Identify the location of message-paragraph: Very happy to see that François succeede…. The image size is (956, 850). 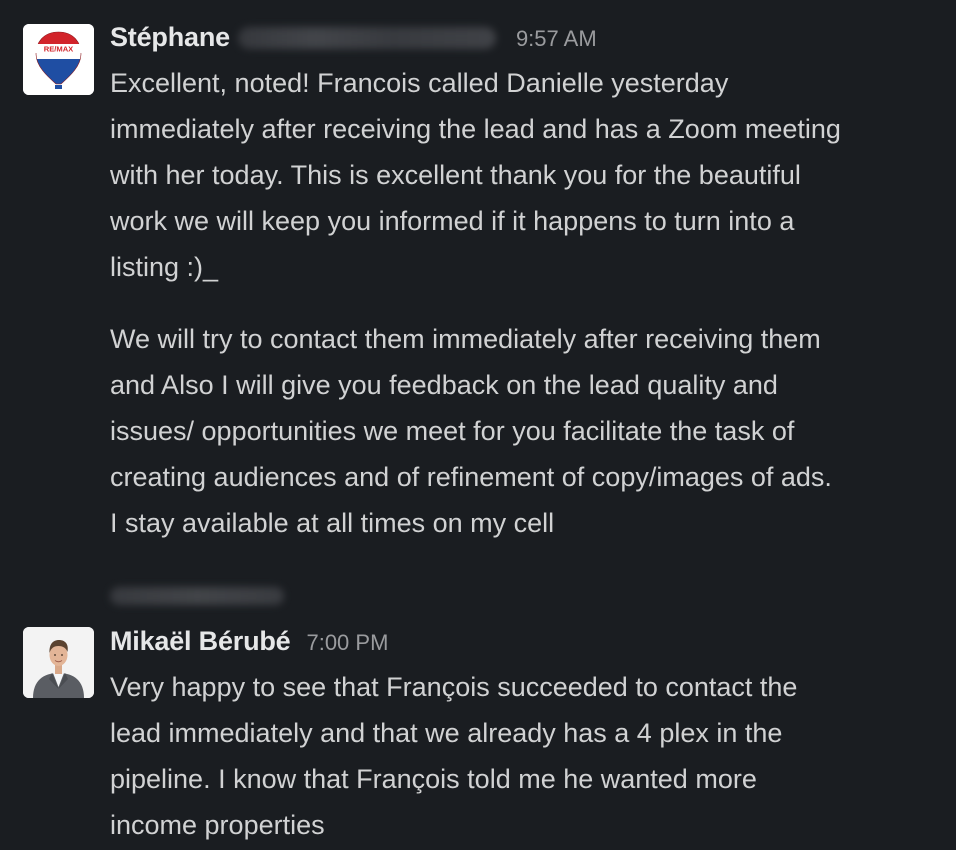
(454, 756).